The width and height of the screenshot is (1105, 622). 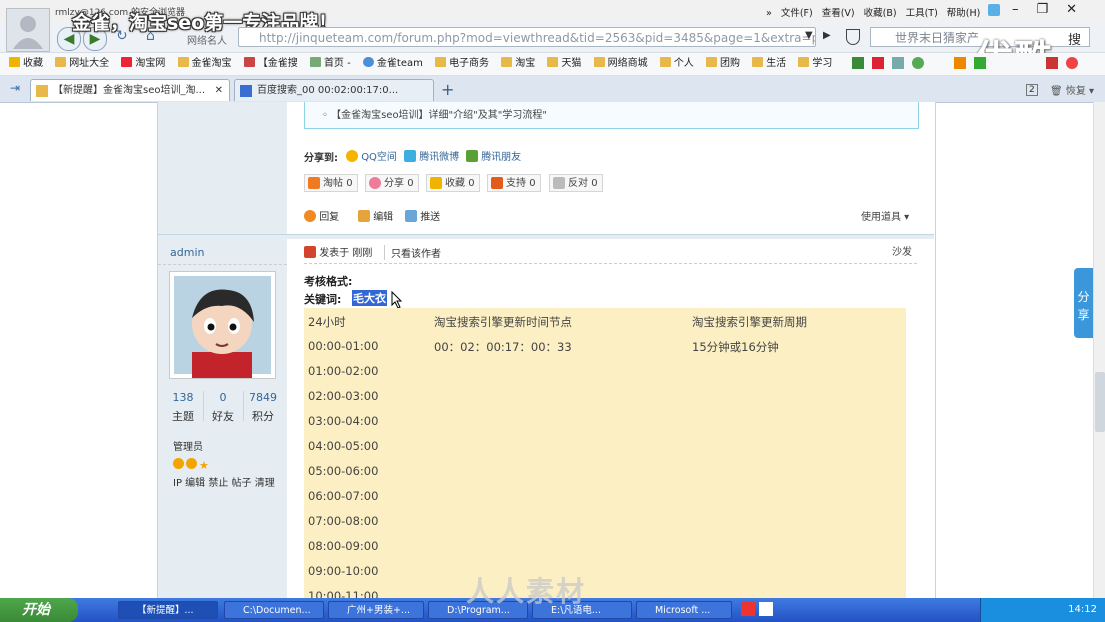 I want to click on fav-folder: 网络商城, so click(x=620, y=64).